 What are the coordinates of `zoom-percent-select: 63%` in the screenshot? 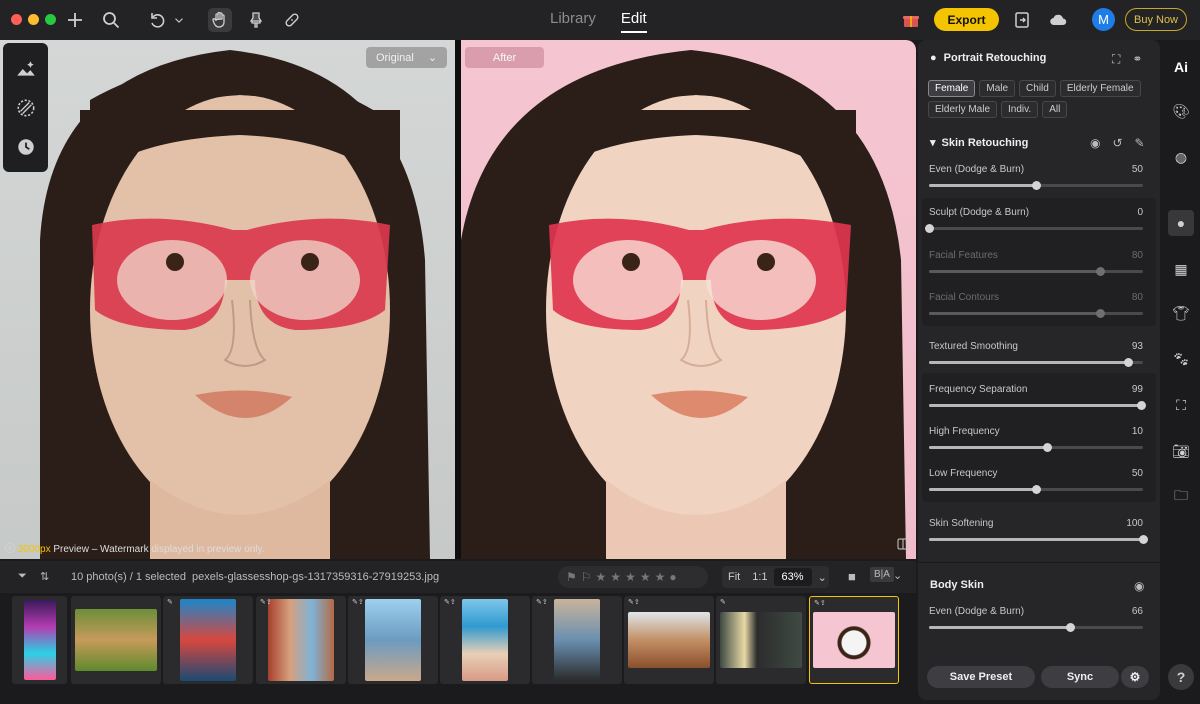 It's located at (792, 577).